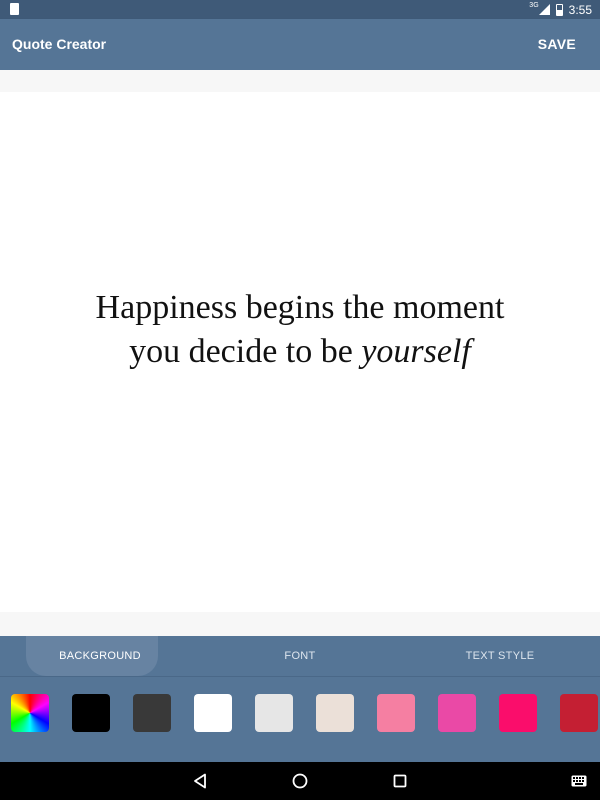 This screenshot has width=600, height=800. I want to click on swatch-white, so click(213, 713).